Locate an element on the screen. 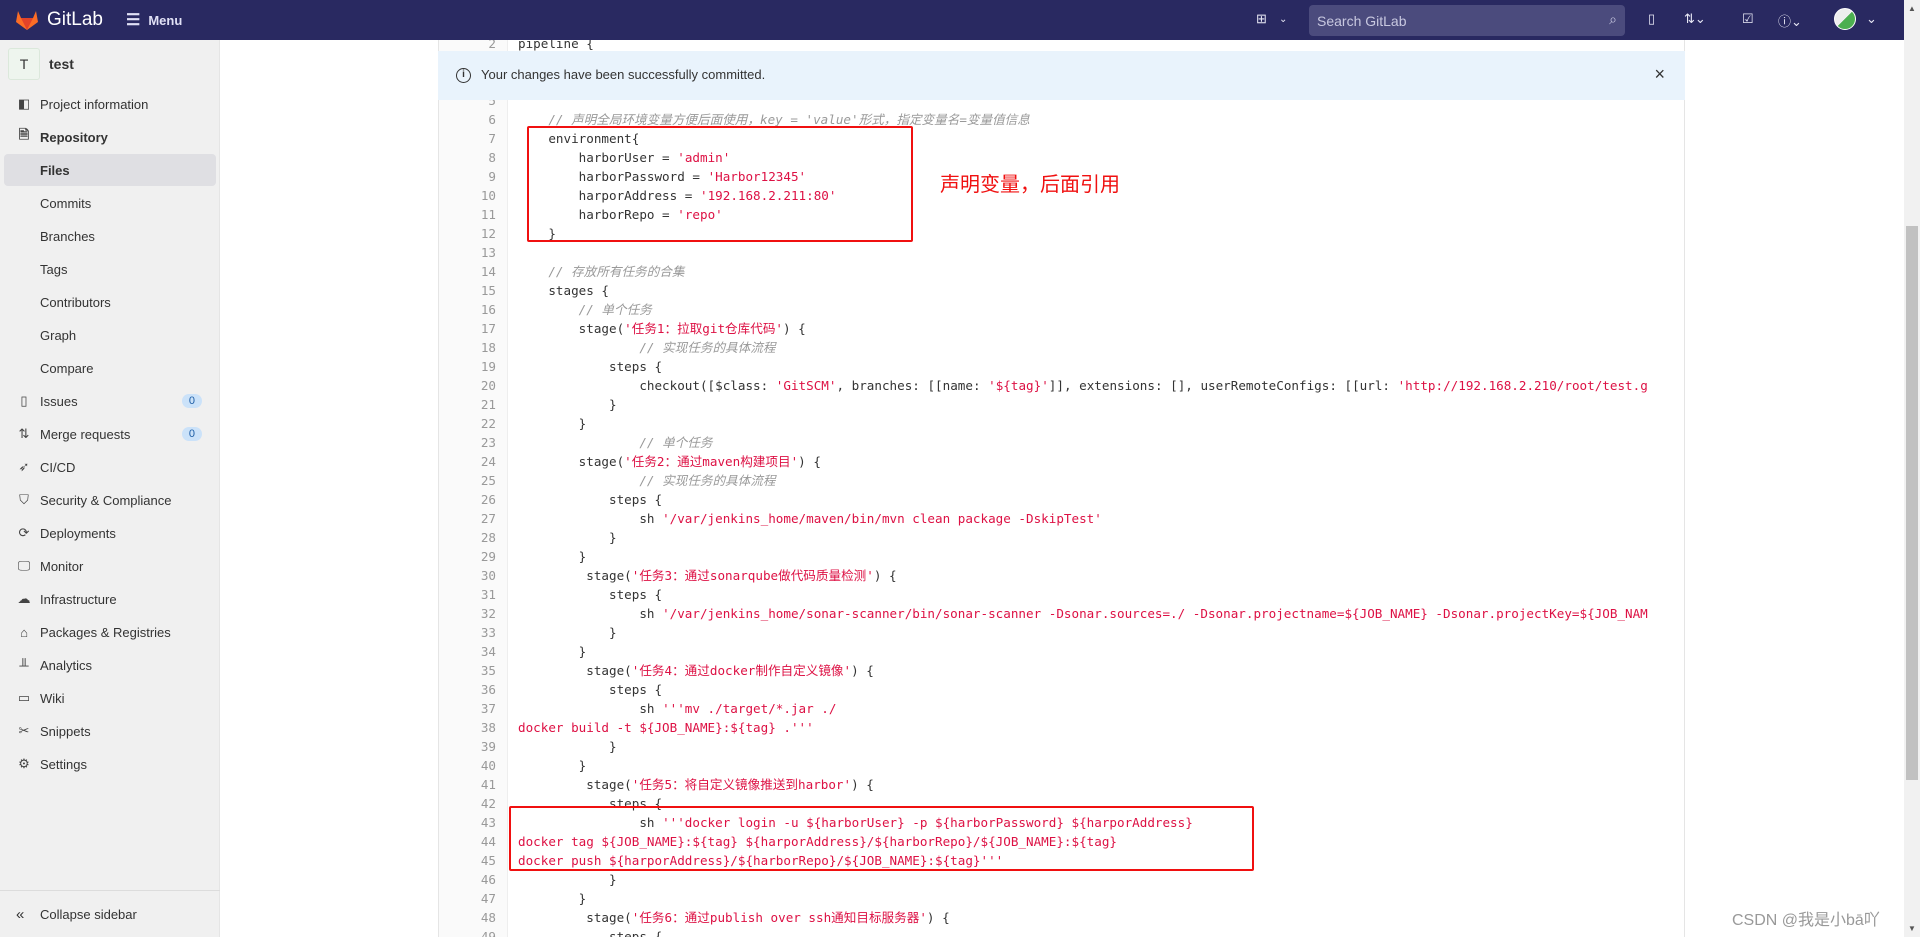 This screenshot has width=1920, height=937. line-number: 39 is located at coordinates (467, 746).